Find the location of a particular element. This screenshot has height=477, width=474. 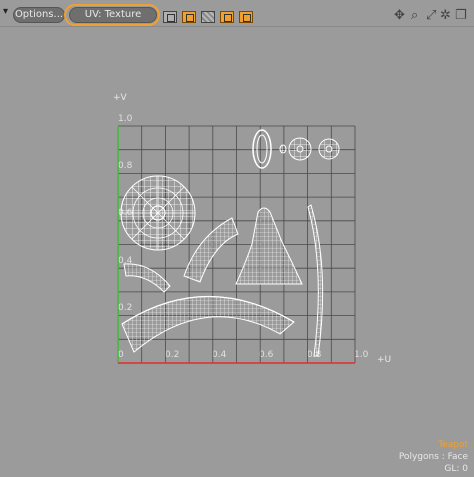

uv-island-spout-tip is located at coordinates (147, 278).